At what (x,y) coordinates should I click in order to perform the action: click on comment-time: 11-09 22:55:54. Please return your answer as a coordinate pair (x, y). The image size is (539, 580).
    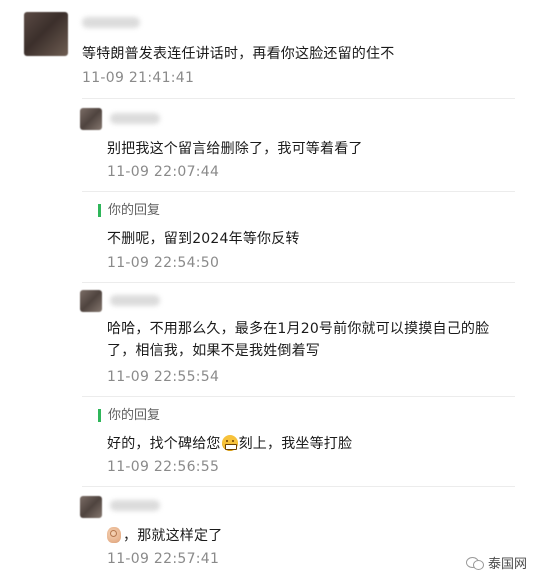
    Looking at the image, I should click on (163, 377).